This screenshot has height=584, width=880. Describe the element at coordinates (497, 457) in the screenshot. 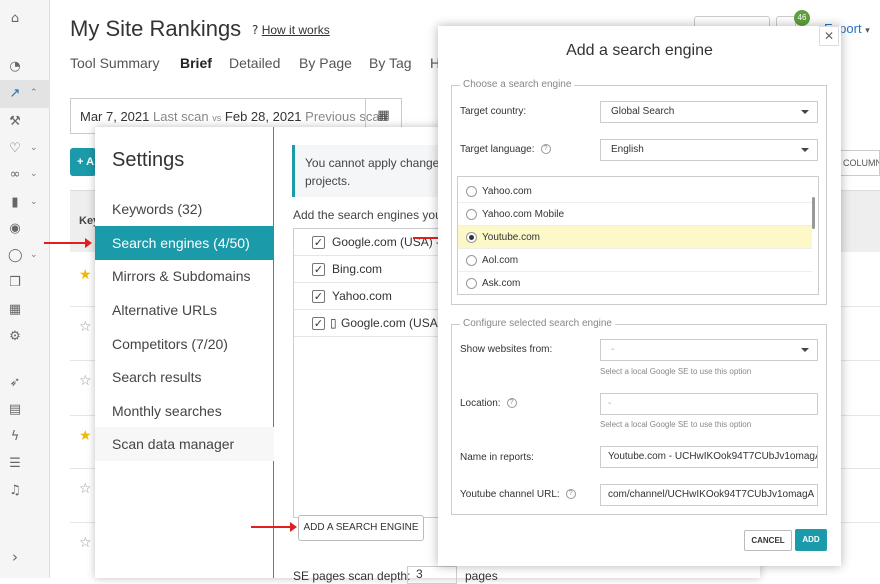

I see `name-in-reports-label: Name in reports:` at that location.